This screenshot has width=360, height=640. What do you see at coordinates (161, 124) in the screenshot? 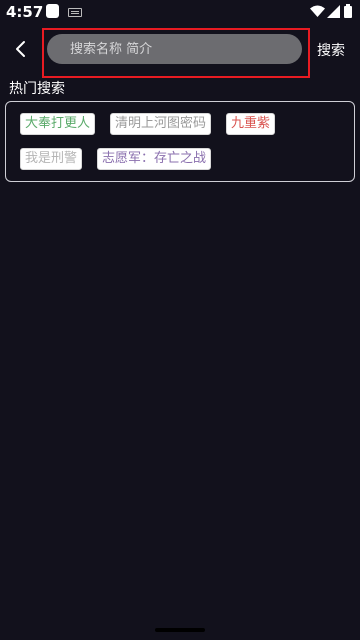
I see `hot-tag-item: 清明上河图密码` at bounding box center [161, 124].